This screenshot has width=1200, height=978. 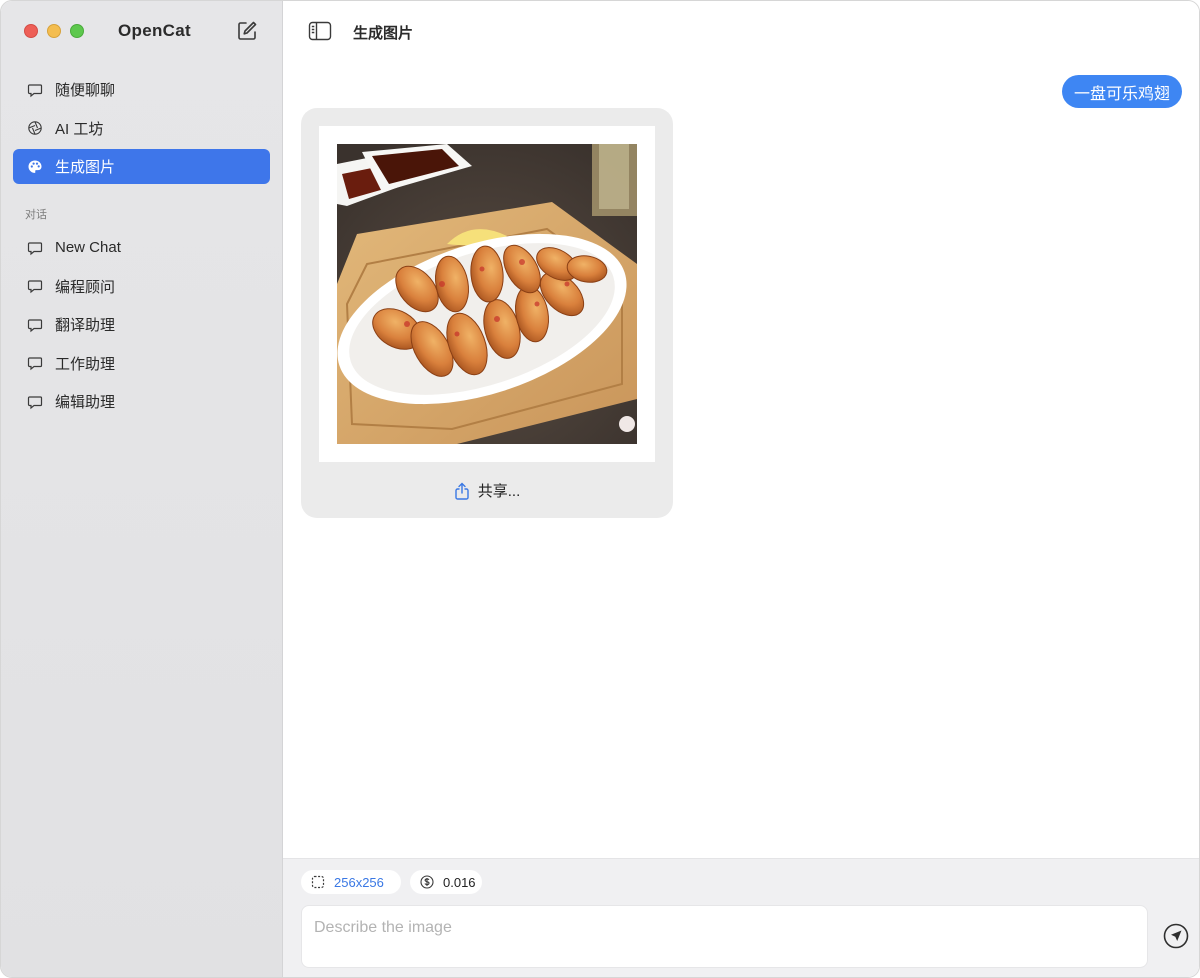 What do you see at coordinates (459, 882) in the screenshot?
I see `cost-value: 0.016` at bounding box center [459, 882].